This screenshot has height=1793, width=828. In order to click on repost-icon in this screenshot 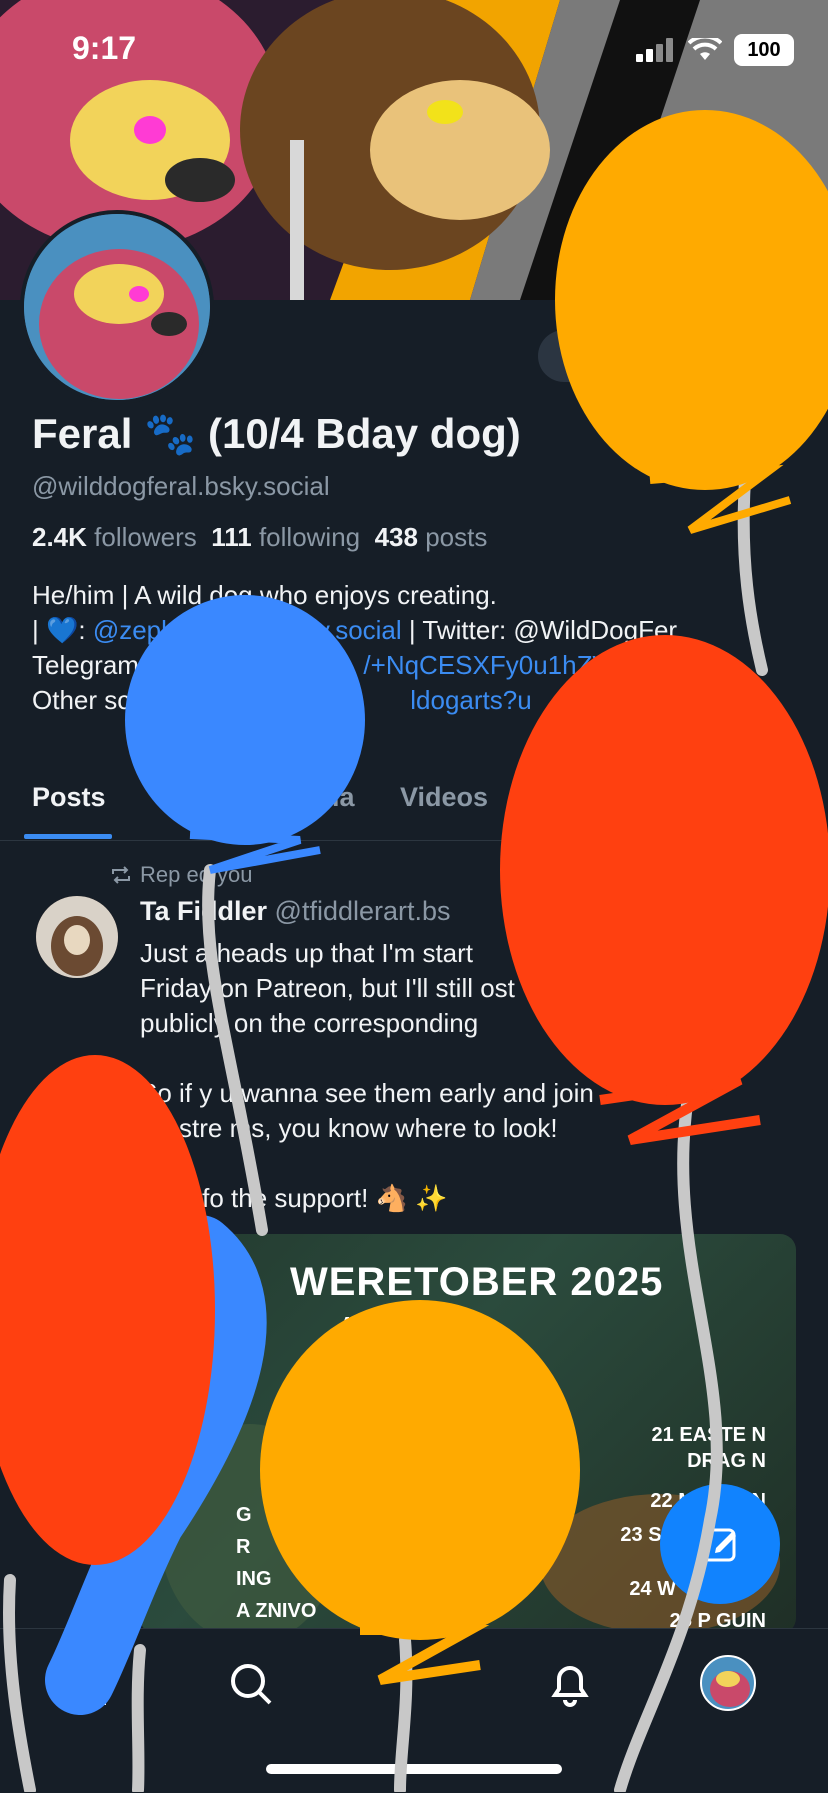, I will do `click(121, 875)`.